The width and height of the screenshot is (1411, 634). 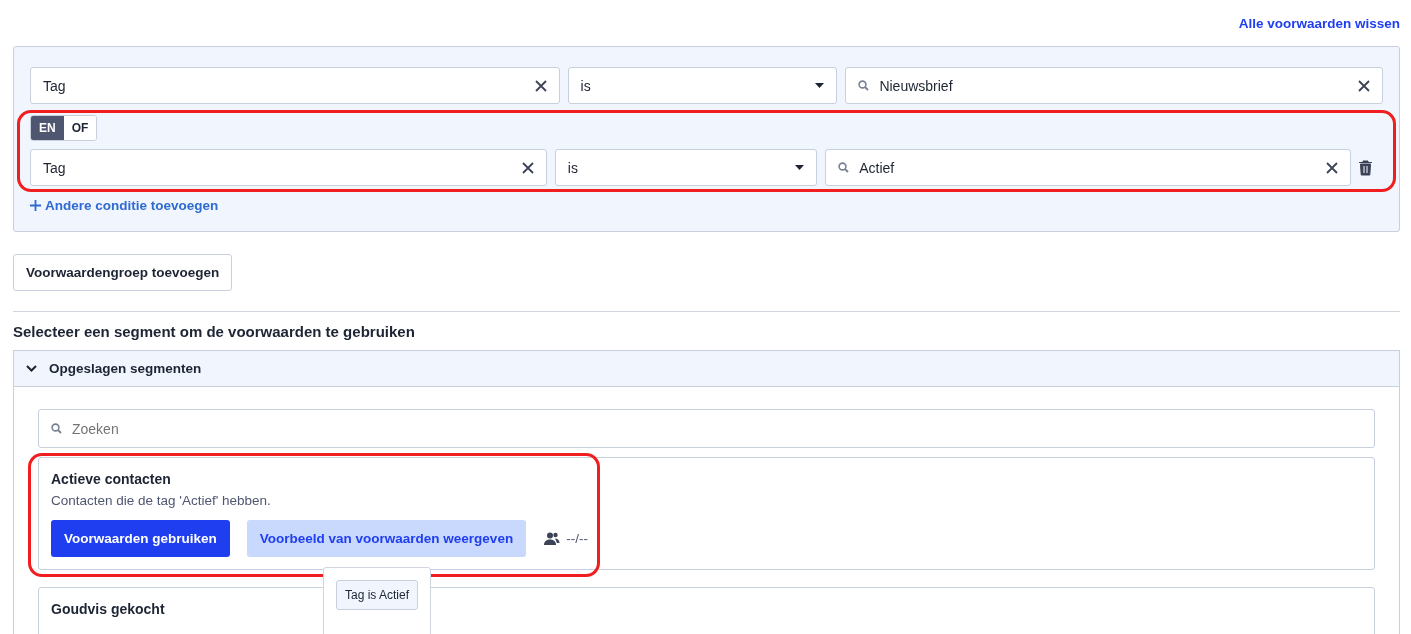 What do you see at coordinates (123, 272) in the screenshot?
I see `add-group-button: Voorwaardengroep toevoegen` at bounding box center [123, 272].